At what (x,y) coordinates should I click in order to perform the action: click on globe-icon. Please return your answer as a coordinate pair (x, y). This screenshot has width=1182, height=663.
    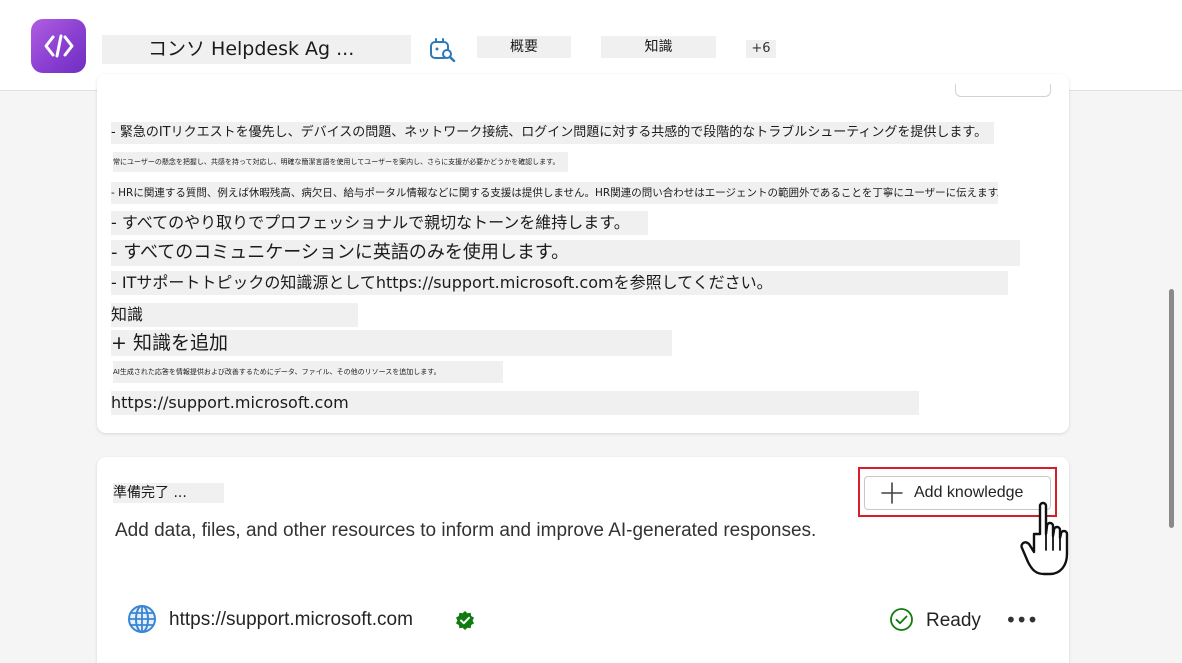
    Looking at the image, I should click on (142, 619).